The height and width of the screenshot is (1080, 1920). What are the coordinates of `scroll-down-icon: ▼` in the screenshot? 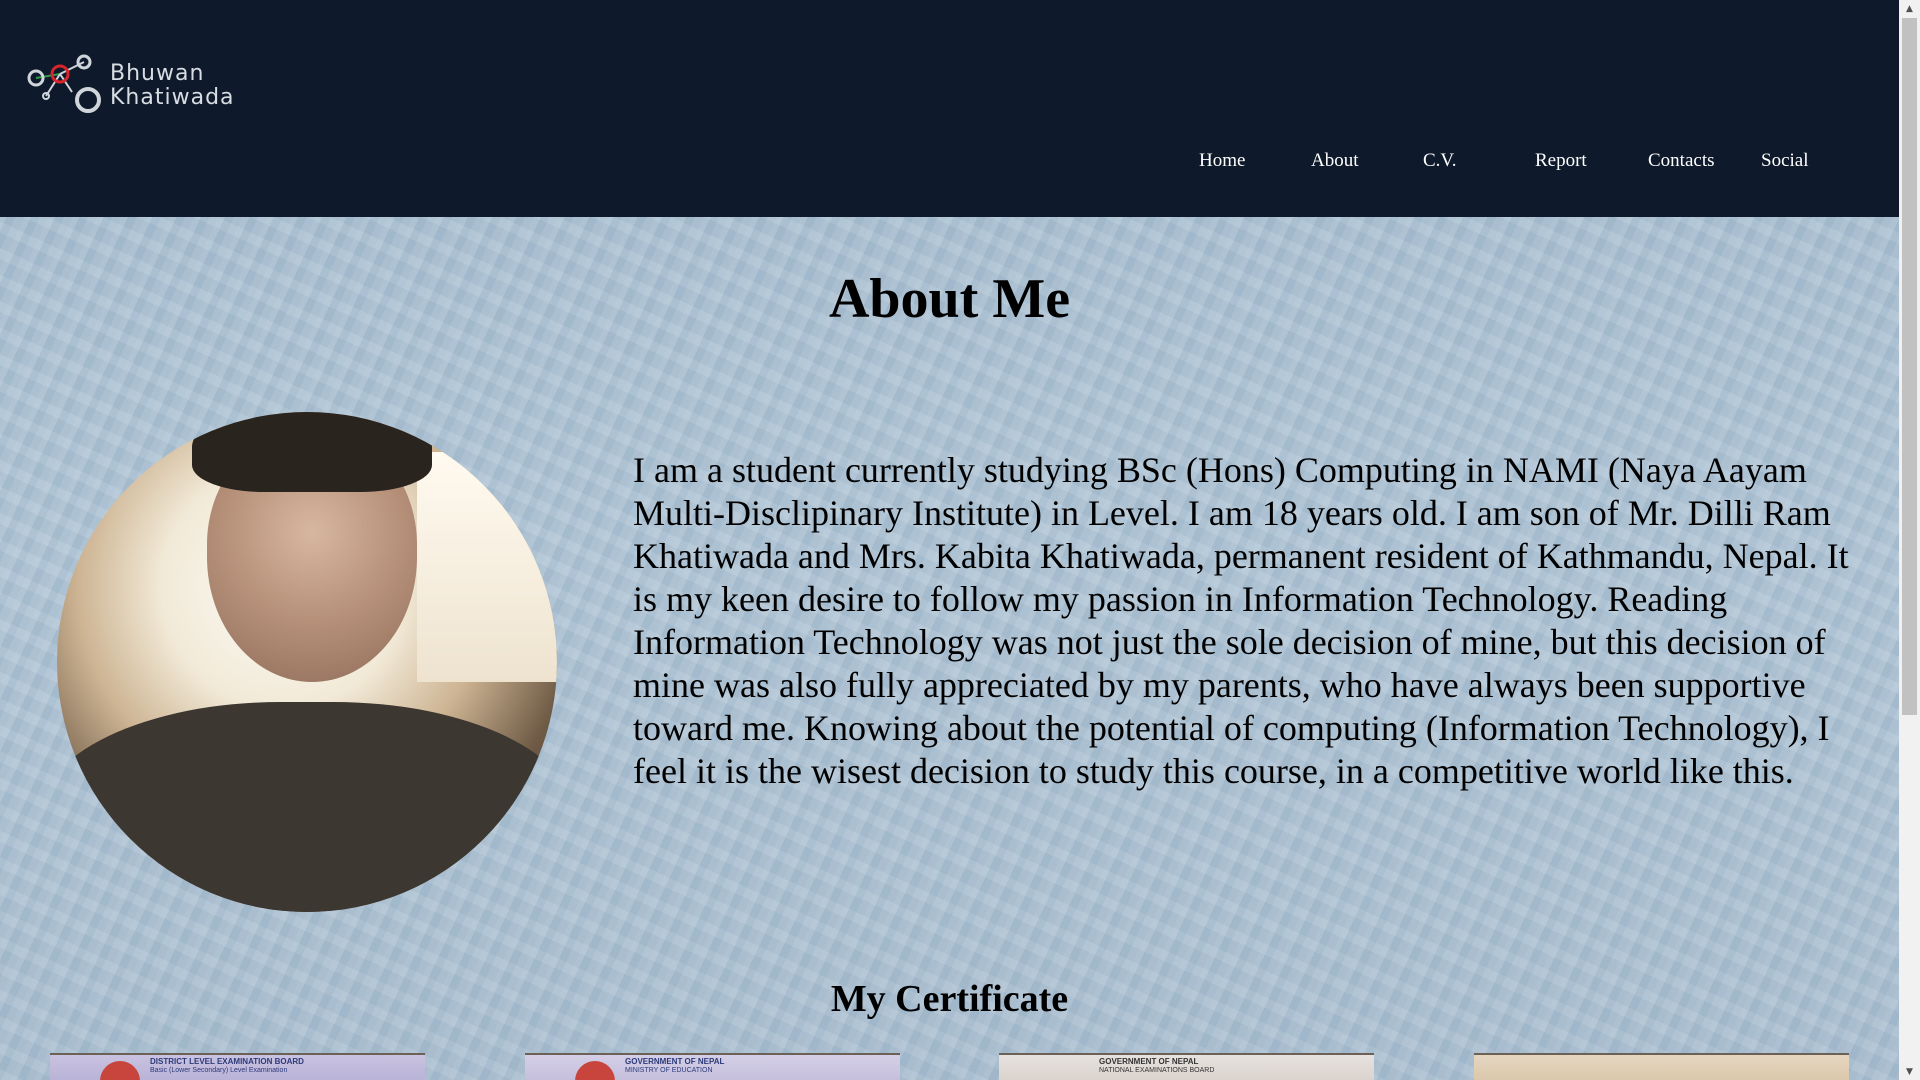 It's located at (1909, 1071).